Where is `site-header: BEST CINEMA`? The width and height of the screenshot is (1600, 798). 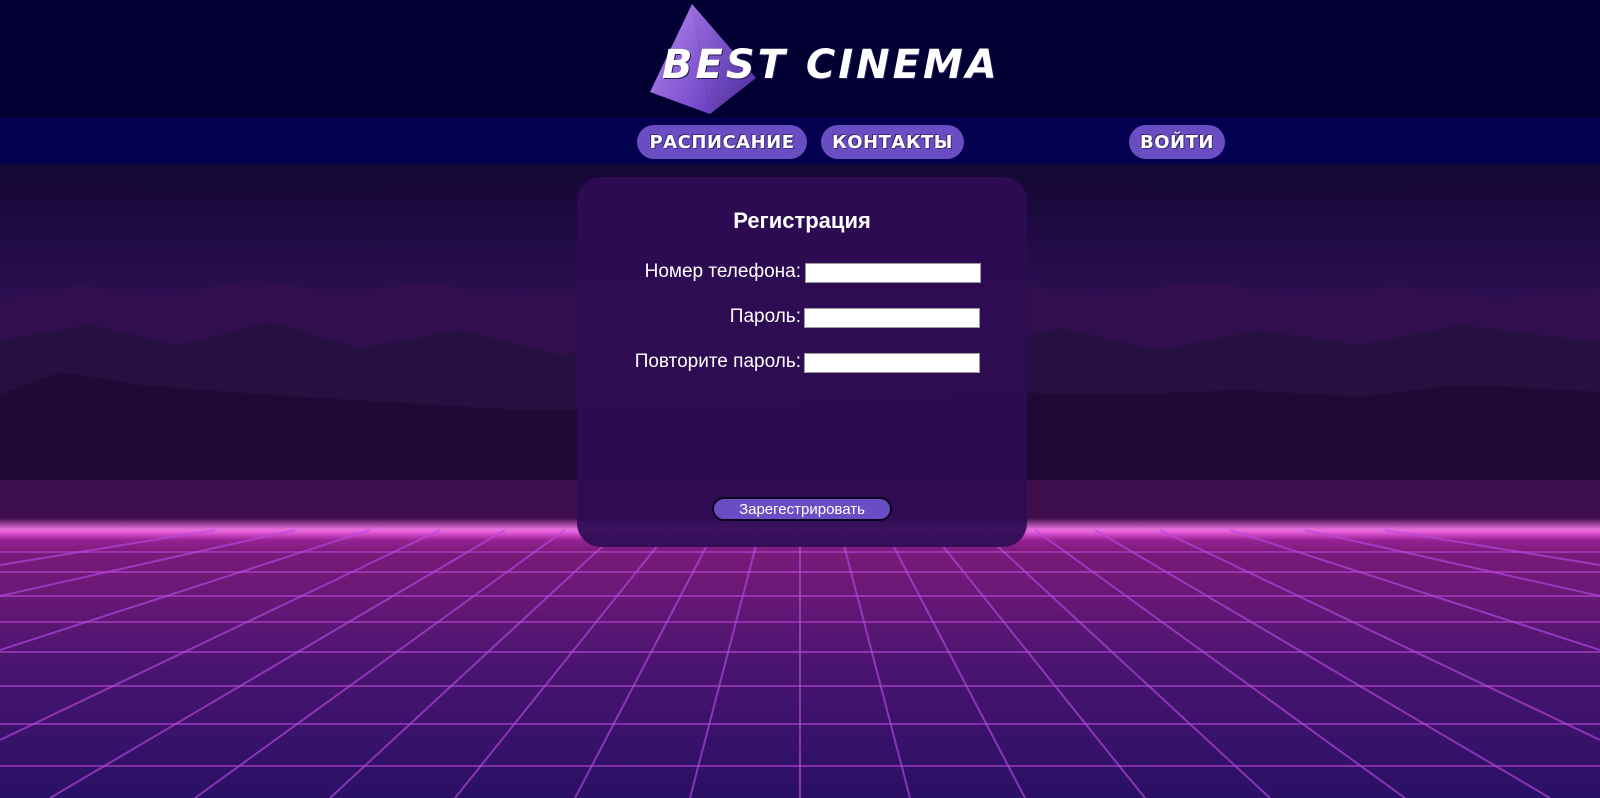 site-header: BEST CINEMA is located at coordinates (800, 59).